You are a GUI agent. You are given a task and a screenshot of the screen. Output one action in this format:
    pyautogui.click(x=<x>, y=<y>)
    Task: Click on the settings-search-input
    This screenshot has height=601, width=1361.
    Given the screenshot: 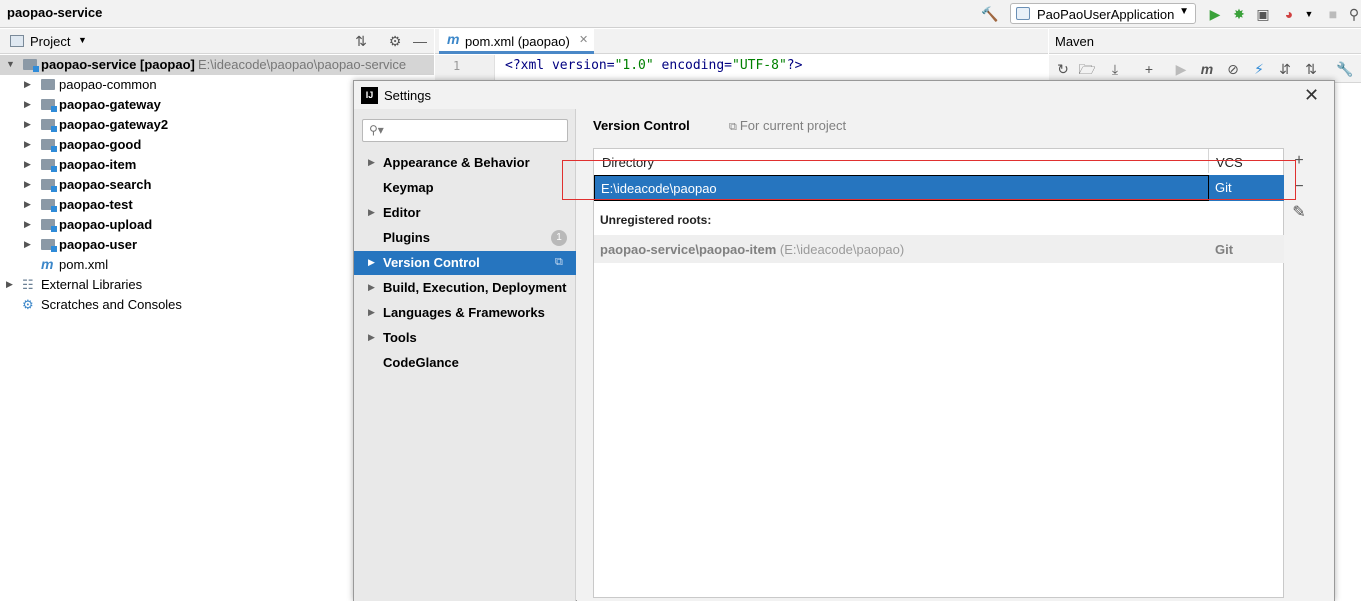 What is the action you would take?
    pyautogui.click(x=474, y=130)
    